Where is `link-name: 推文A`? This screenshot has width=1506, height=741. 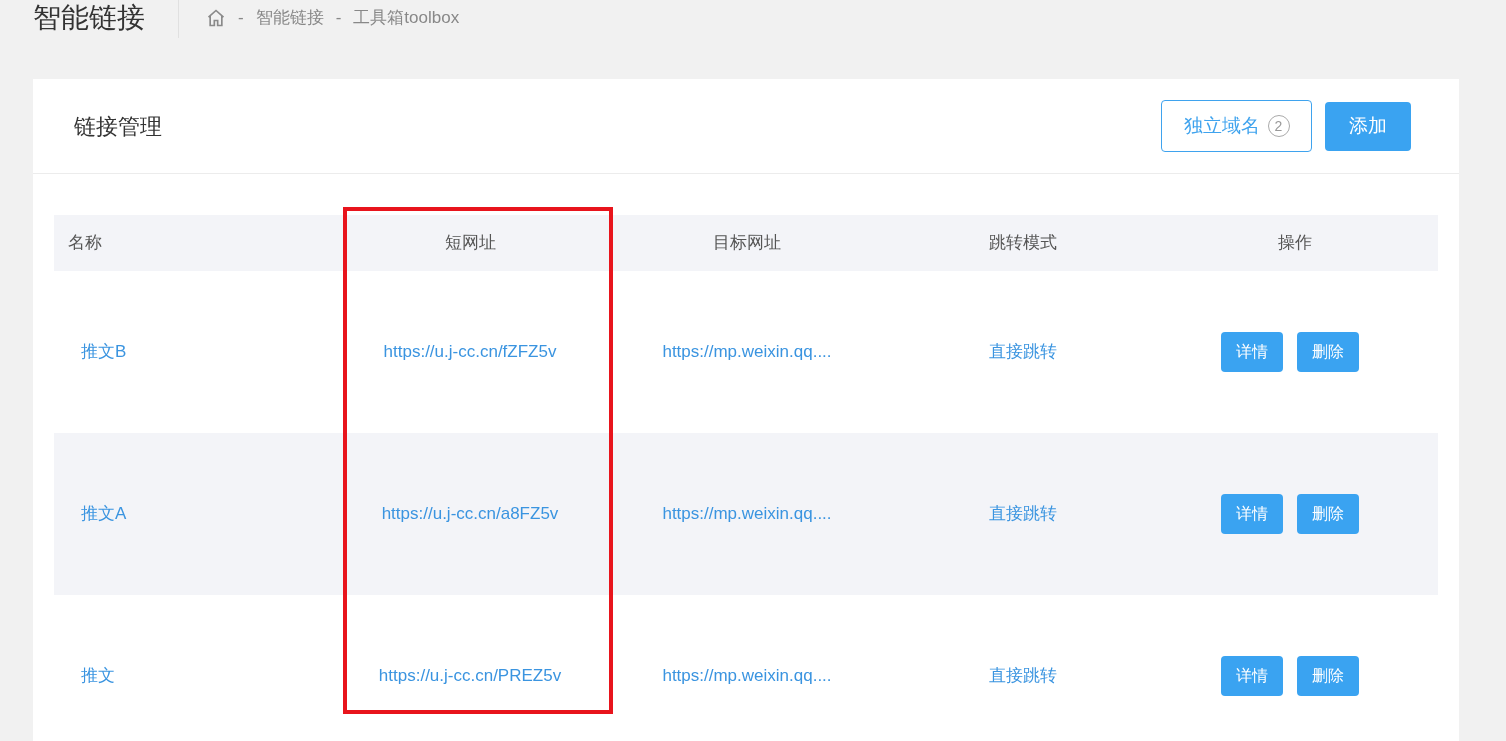 link-name: 推文A is located at coordinates (104, 514).